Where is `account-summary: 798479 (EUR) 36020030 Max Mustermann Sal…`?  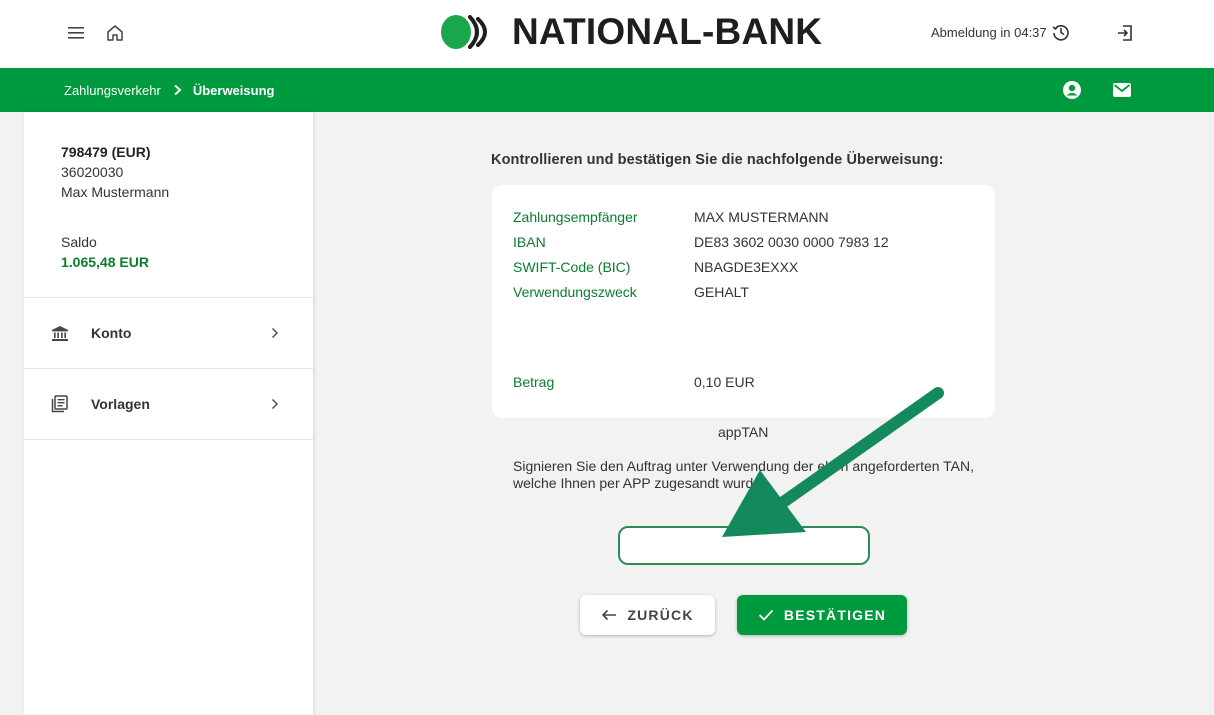
account-summary: 798479 (EUR) 36020030 Max Mustermann Sal… is located at coordinates (168, 205).